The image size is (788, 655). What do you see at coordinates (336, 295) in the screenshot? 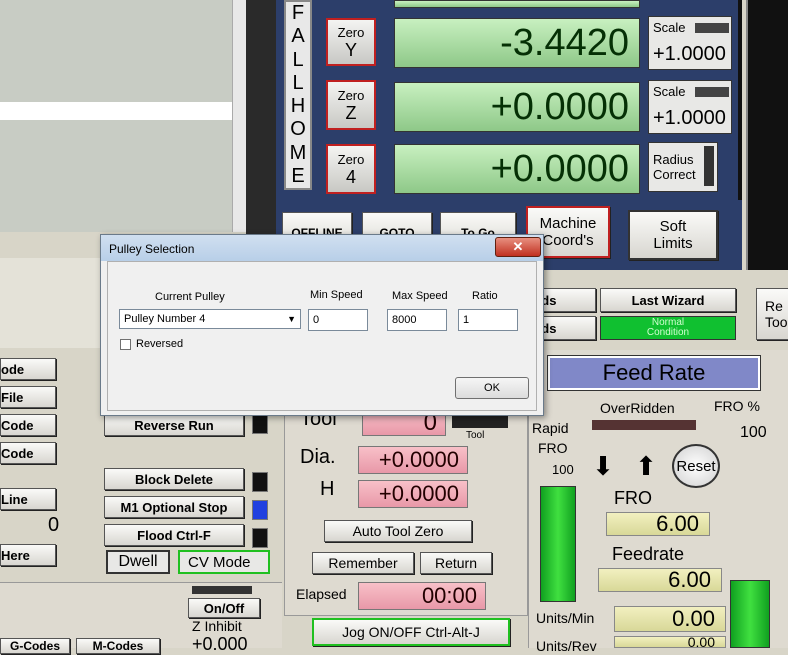
I see `min-speed-label: Min Speed` at bounding box center [336, 295].